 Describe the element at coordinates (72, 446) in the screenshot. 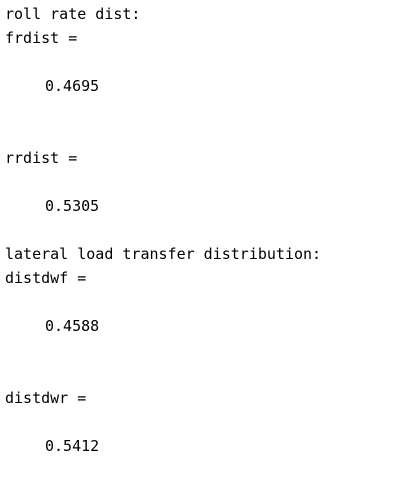

I see `distdwr-value: 0.5412` at that location.